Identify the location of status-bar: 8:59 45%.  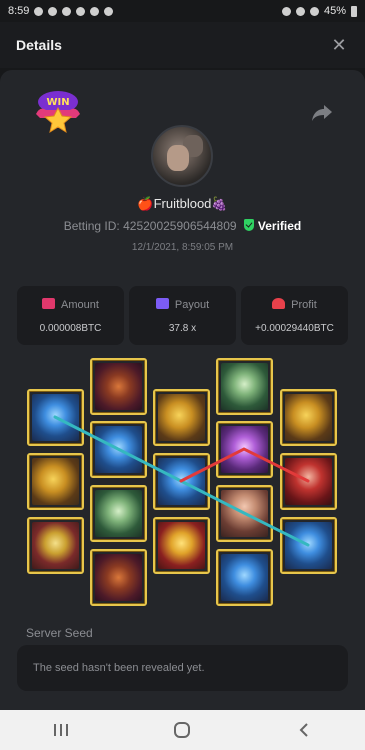
(182, 11).